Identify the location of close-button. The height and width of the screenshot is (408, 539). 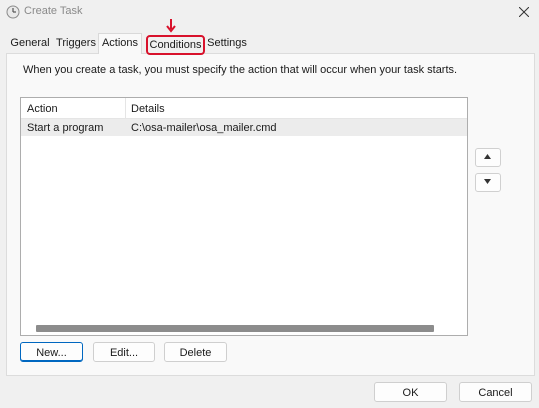
(524, 12).